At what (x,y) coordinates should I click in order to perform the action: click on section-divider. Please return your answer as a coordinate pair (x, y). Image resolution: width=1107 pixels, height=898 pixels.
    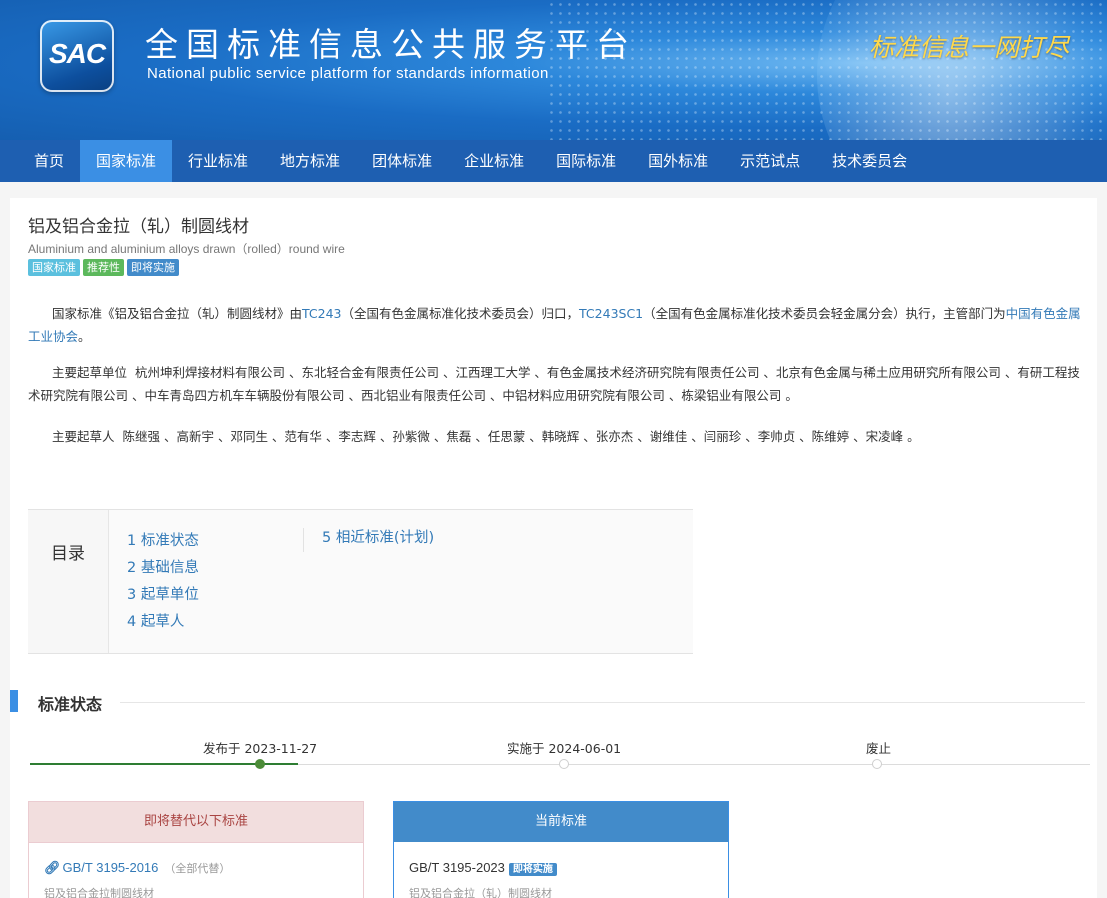
    Looking at the image, I should click on (602, 702).